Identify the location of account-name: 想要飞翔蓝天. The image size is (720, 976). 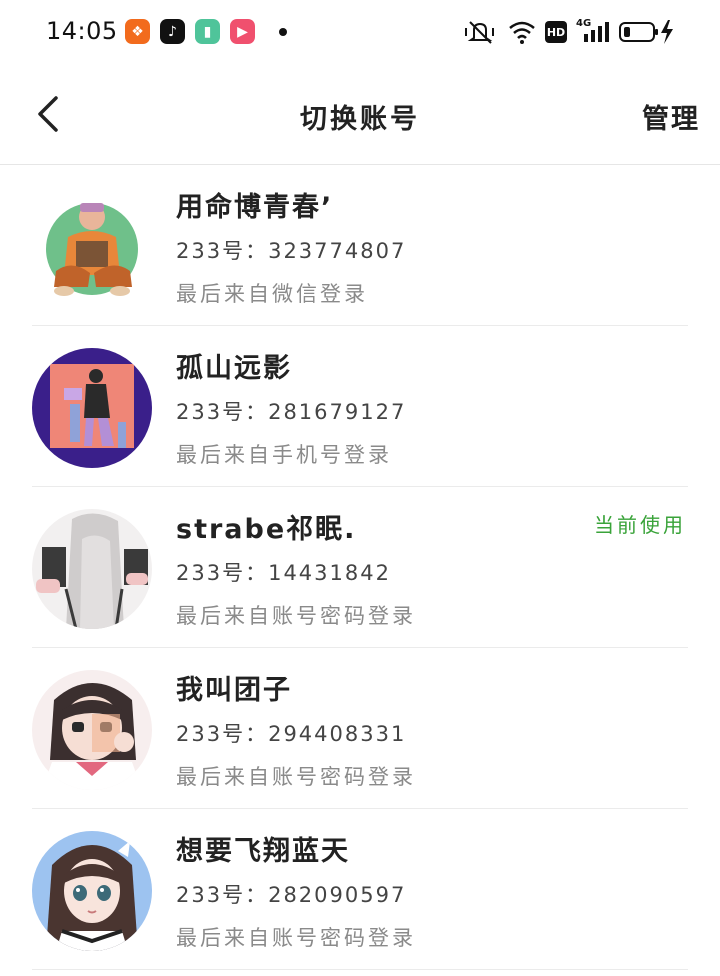
(263, 851).